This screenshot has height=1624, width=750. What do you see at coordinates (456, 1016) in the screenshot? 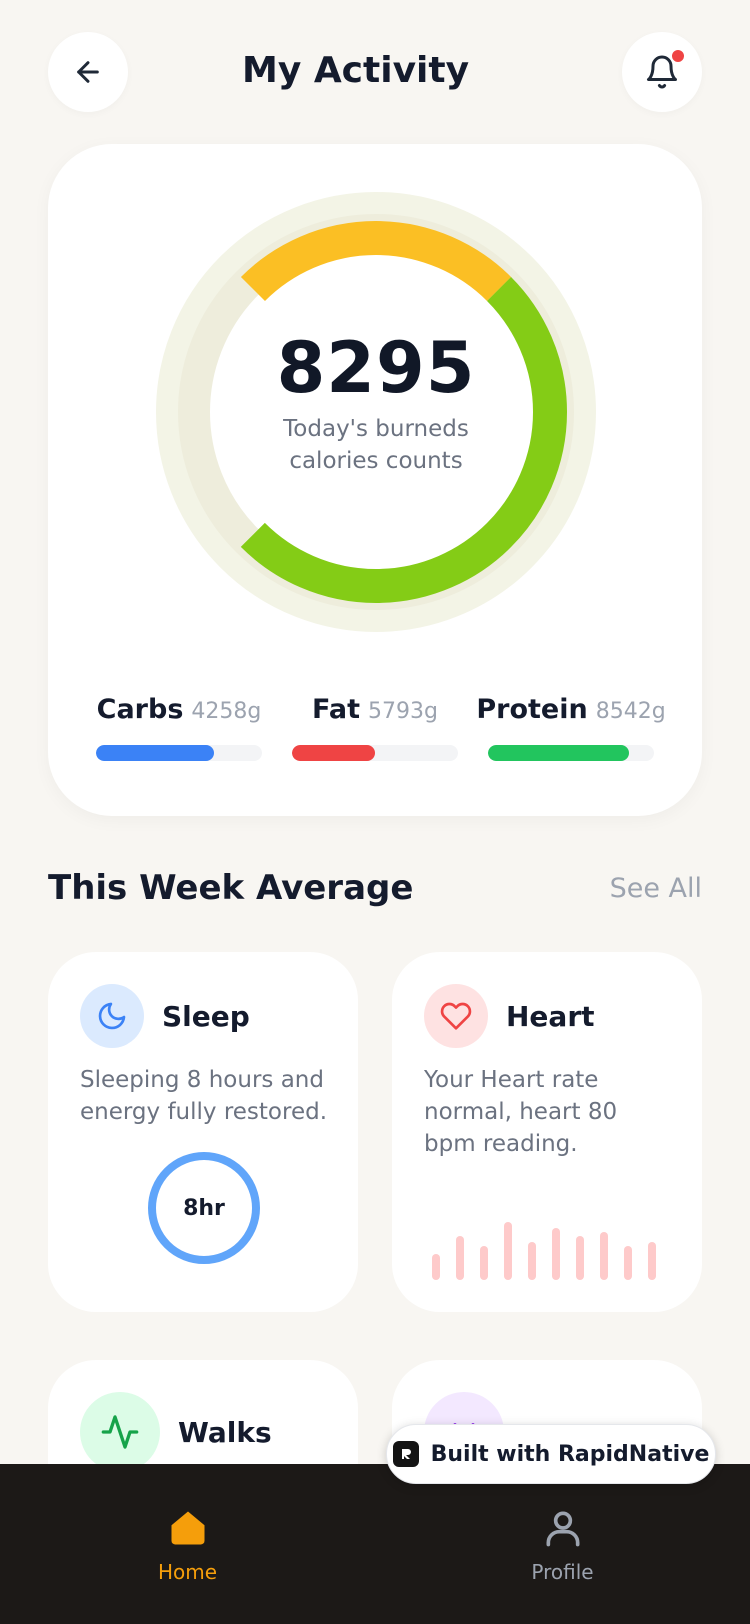
I see `heart-icon` at bounding box center [456, 1016].